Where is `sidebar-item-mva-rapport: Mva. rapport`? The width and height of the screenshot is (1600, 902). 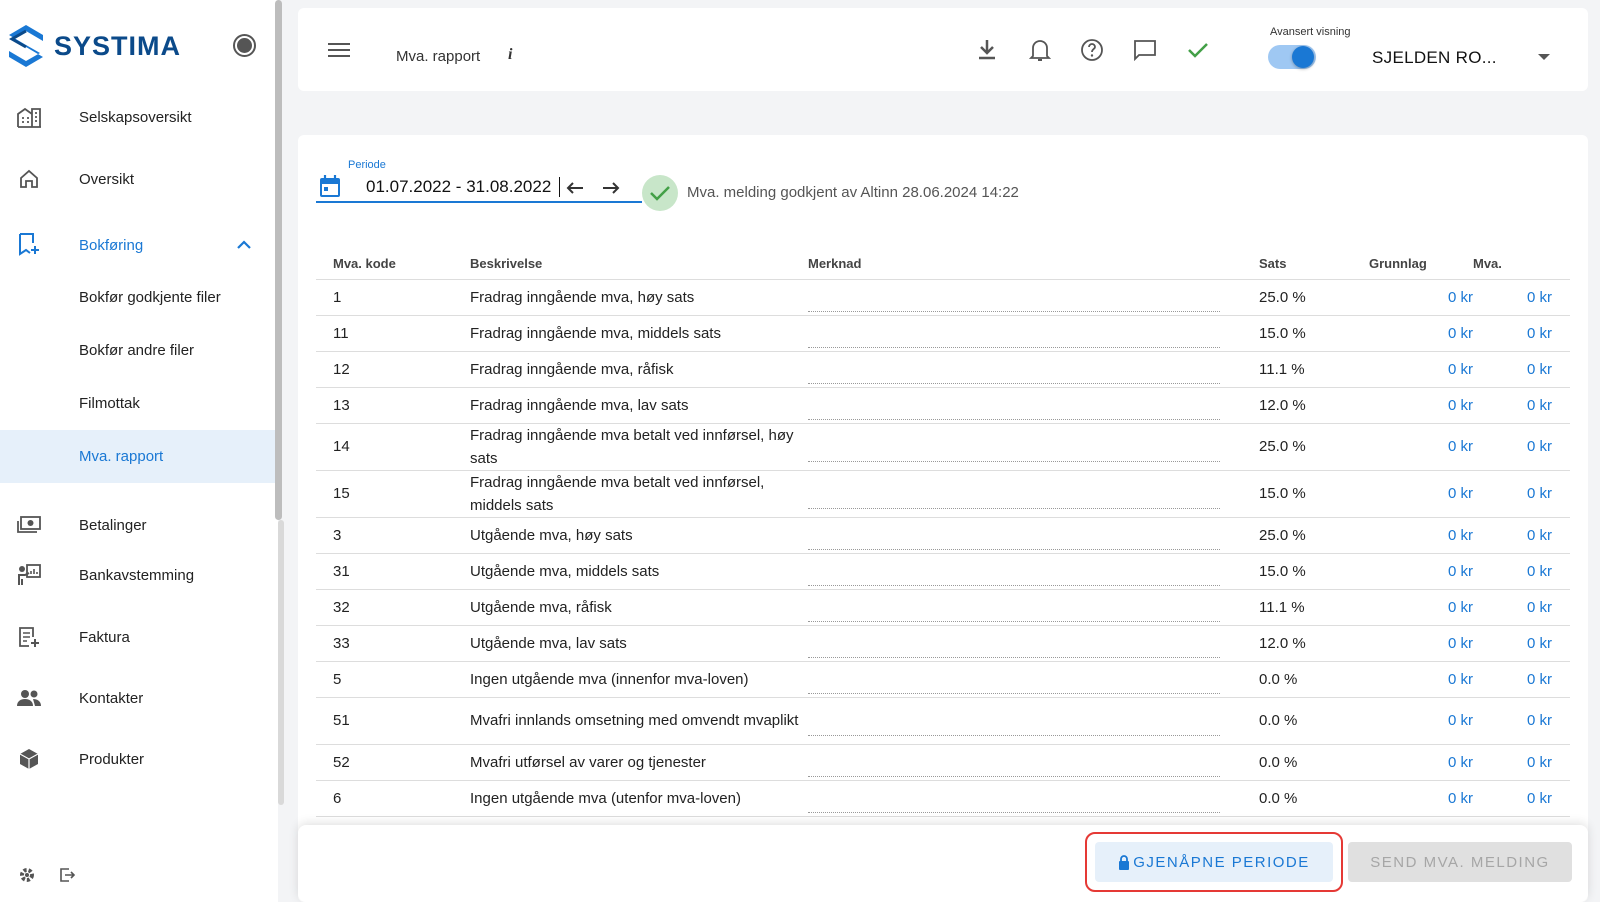 sidebar-item-mva-rapport: Mva. rapport is located at coordinates (137, 456).